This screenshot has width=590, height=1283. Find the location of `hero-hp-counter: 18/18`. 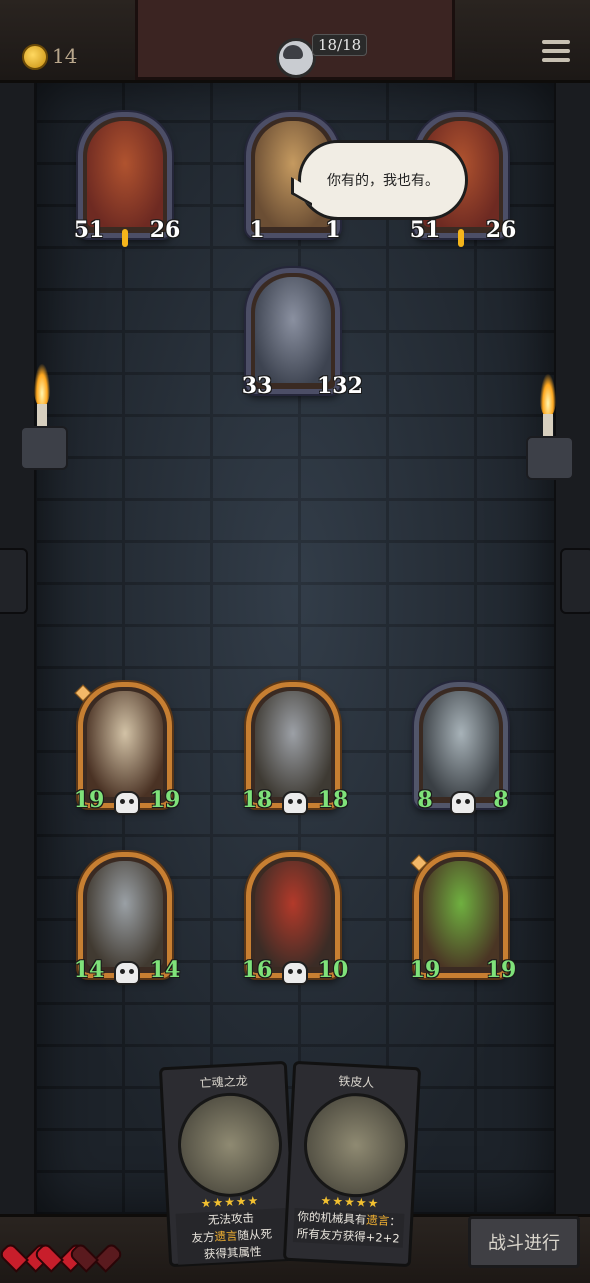

hero-hp-counter: 18/18 is located at coordinates (340, 45).